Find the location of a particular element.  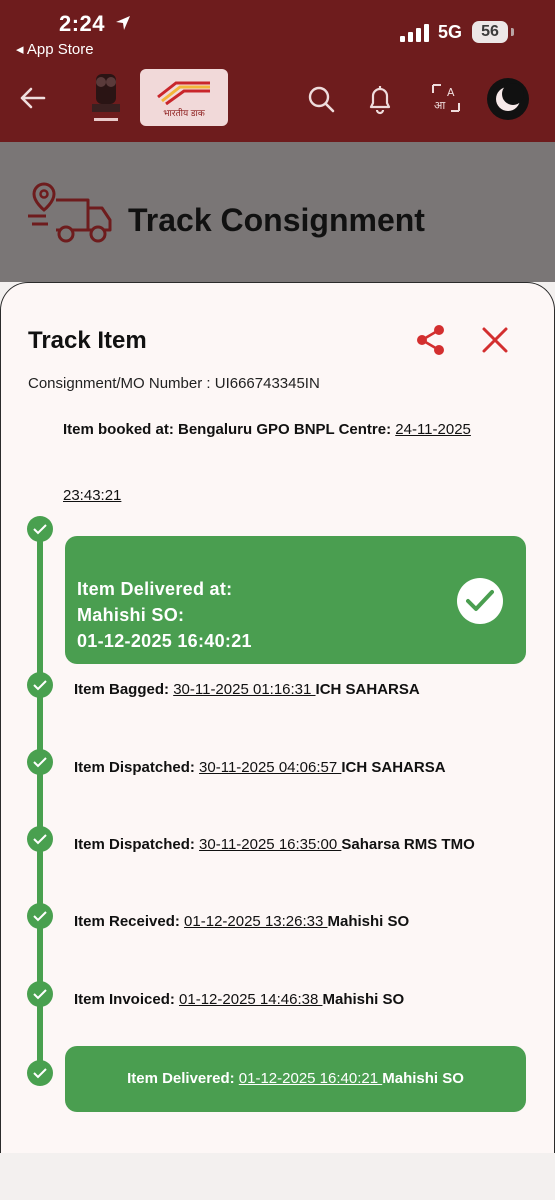

event-label: Item Received: is located at coordinates (129, 921).